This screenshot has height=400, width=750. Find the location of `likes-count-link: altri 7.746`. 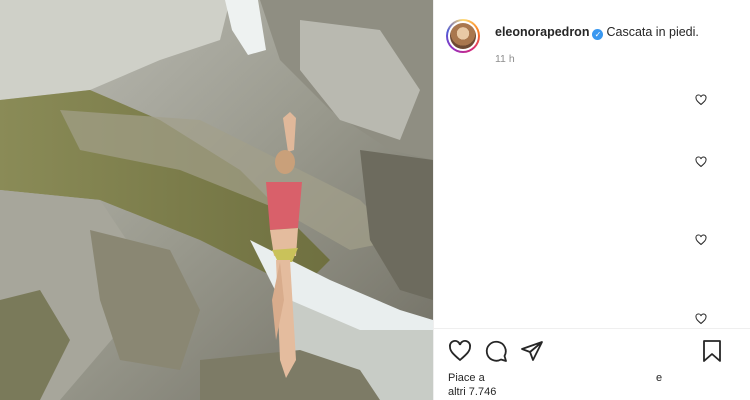

likes-count-link: altri 7.746 is located at coordinates (472, 392).